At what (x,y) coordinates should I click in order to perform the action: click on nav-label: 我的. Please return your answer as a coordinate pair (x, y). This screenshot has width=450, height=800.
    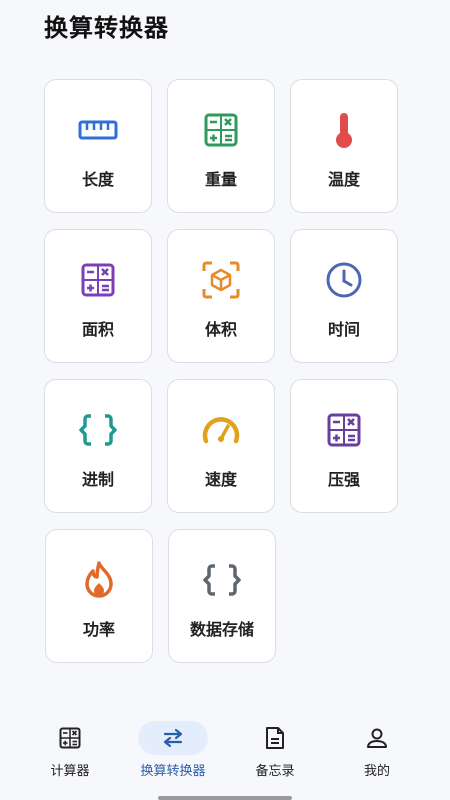
    Looking at the image, I should click on (376, 771).